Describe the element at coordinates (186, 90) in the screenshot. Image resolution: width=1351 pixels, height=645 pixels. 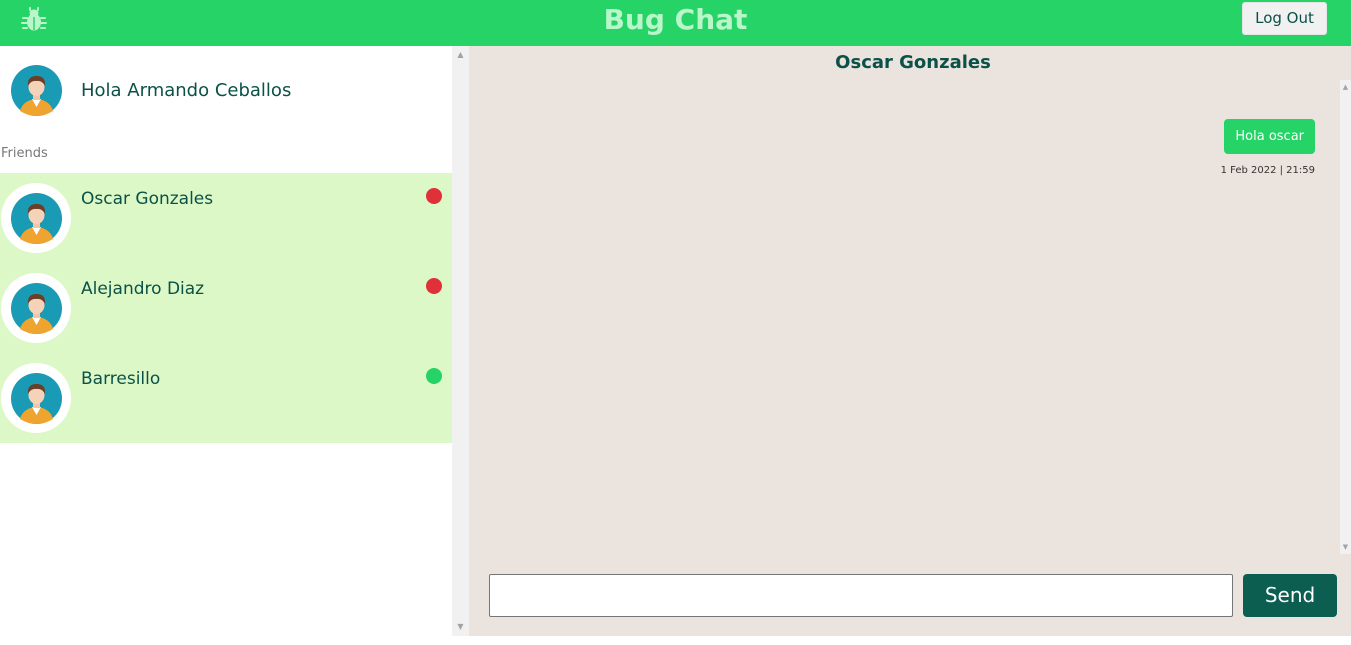
I see `greeting: Hola Armando Ceballos` at that location.